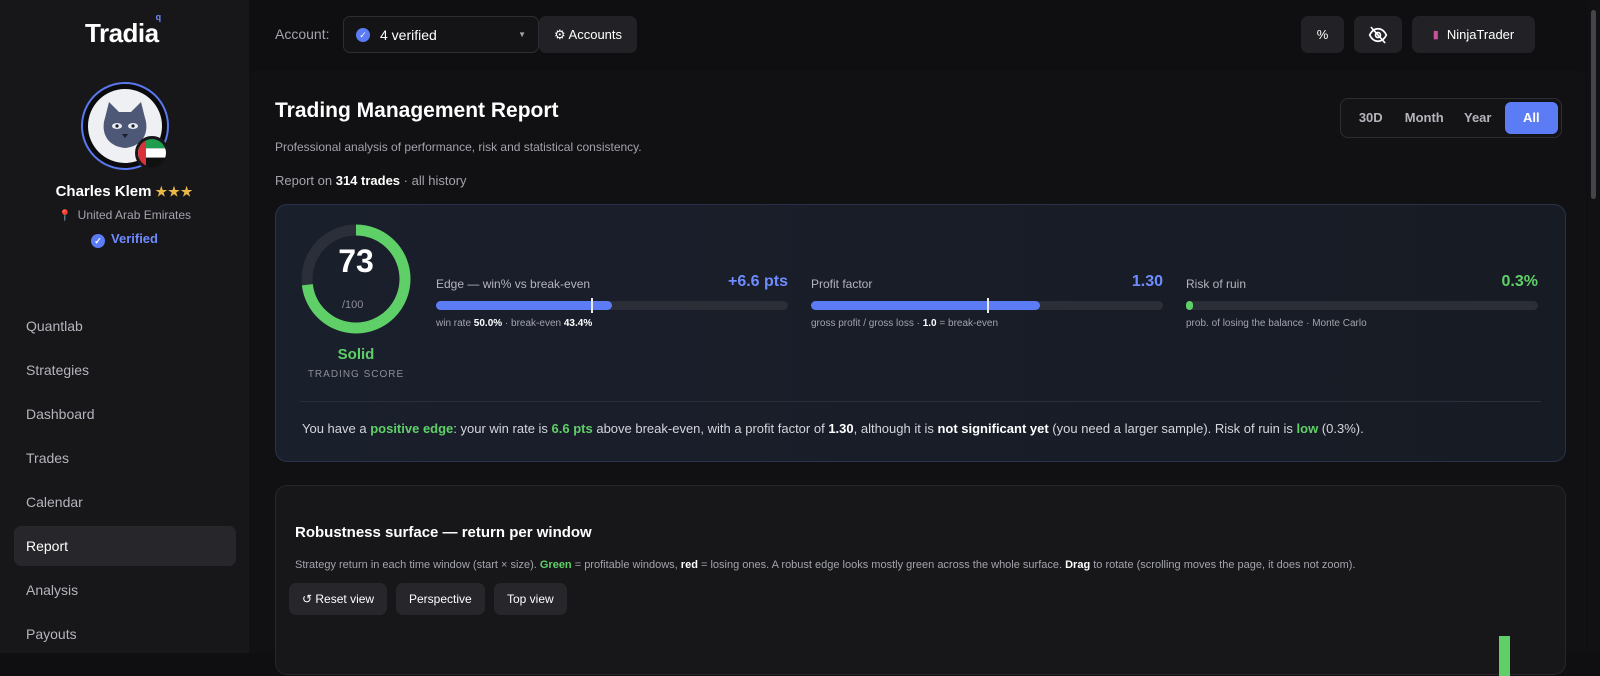 This screenshot has height=676, width=1600. What do you see at coordinates (514, 323) in the screenshot?
I see `metric-edge-note: win rate 50.0% · break-even 43.4%` at bounding box center [514, 323].